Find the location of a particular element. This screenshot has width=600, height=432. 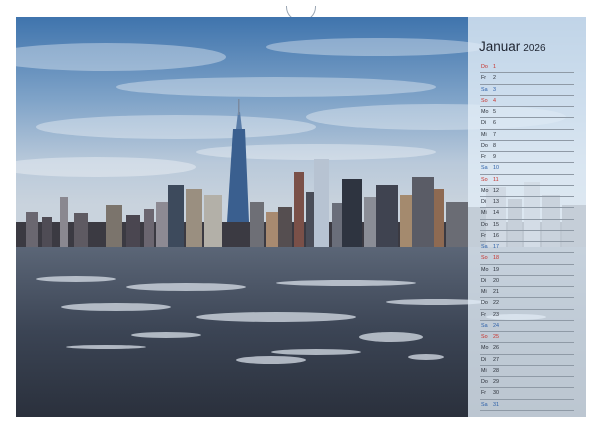

day-row: Mi 21 is located at coordinates (527, 293).